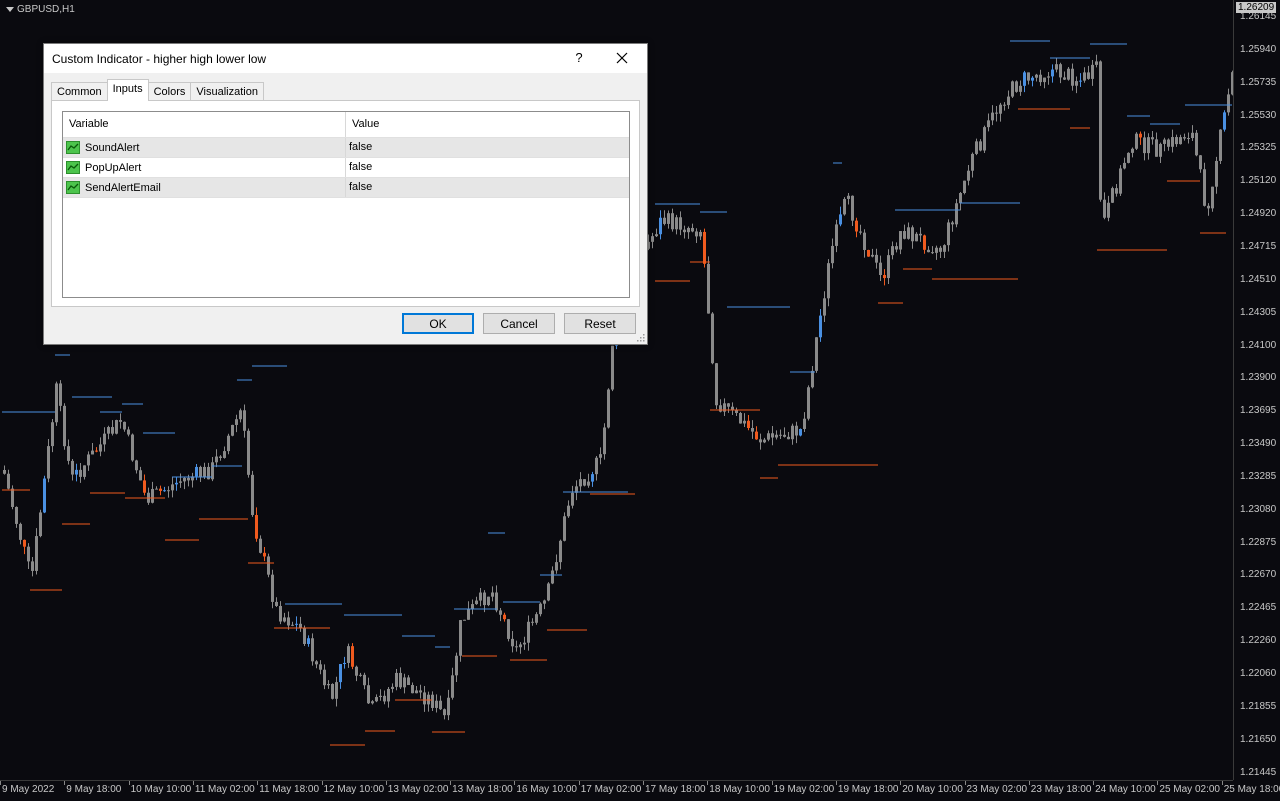  Describe the element at coordinates (1258, 476) in the screenshot. I see `price-tick-label: 1.23285` at that location.